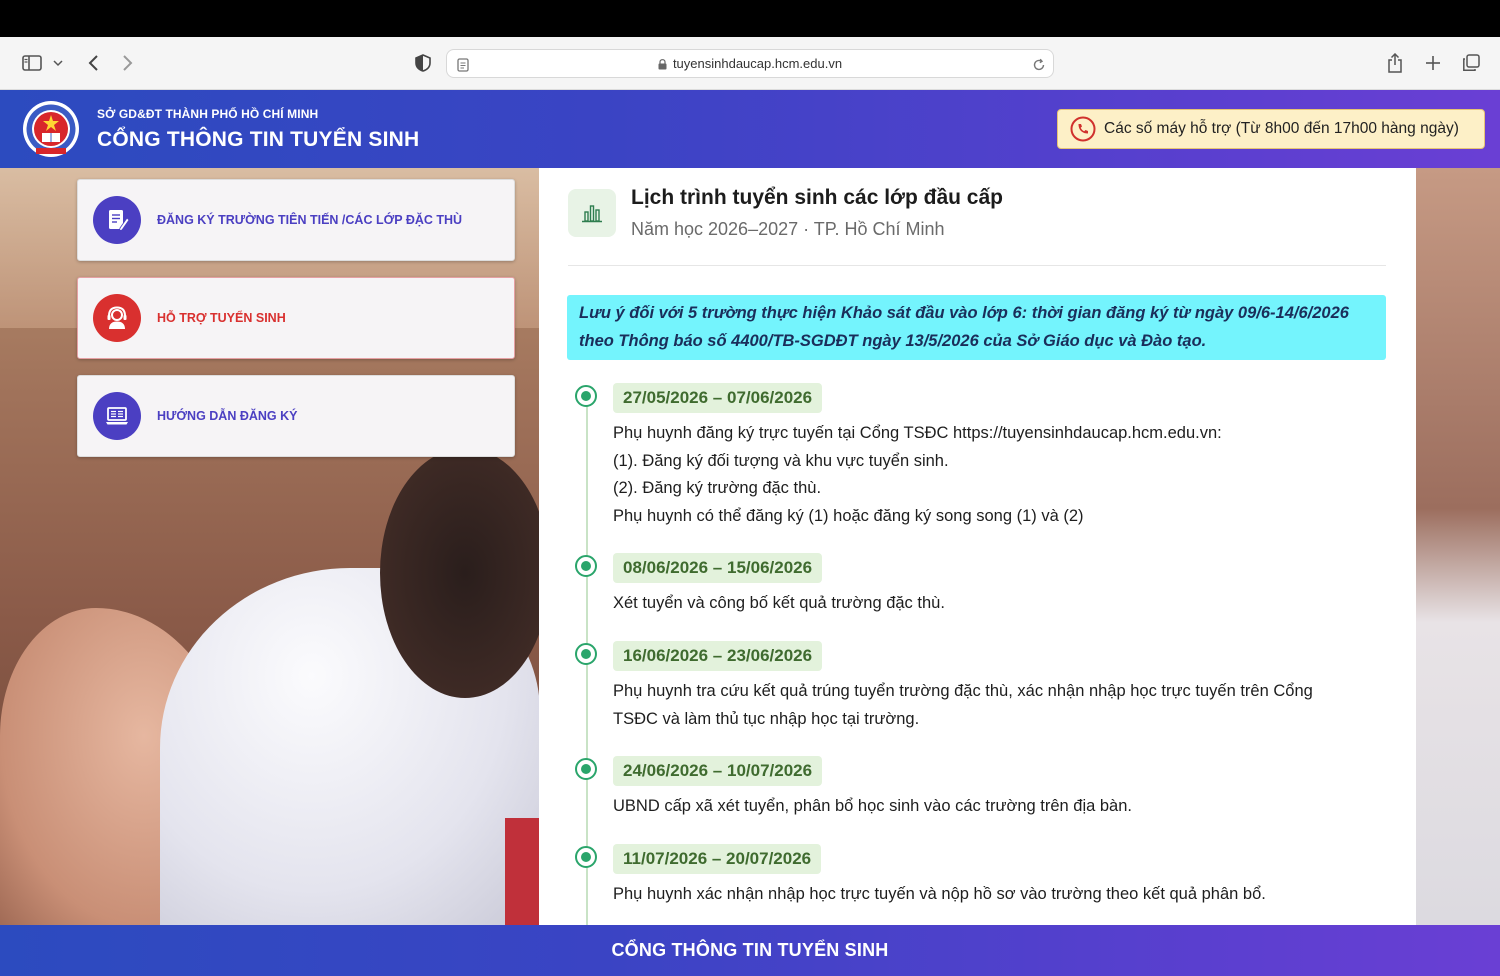 The image size is (1500, 976). Describe the element at coordinates (296, 318) in the screenshot. I see `menu-admission-support: HỖ TRỢ TUYỂN SINH` at that location.